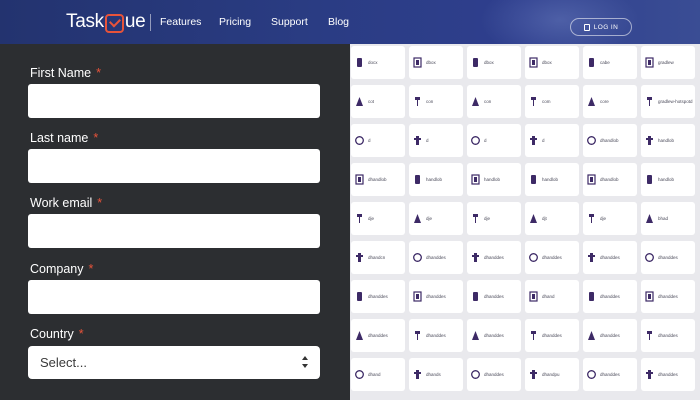 This screenshot has width=700, height=400. I want to click on integration-tile: cabe, so click(610, 62).